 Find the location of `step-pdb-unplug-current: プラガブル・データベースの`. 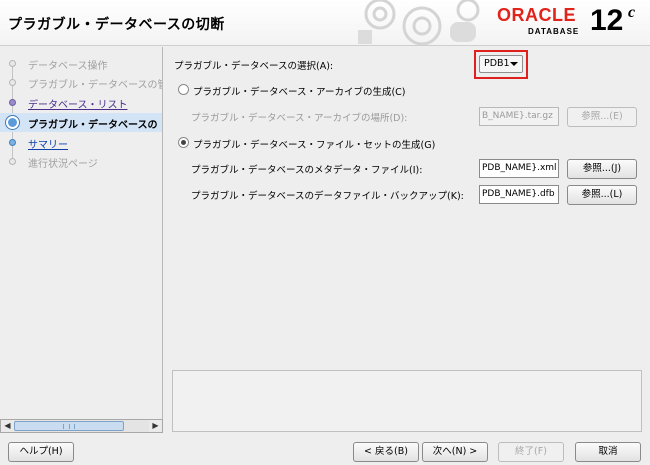

step-pdb-unplug-current: プラガブル・データベースの is located at coordinates (81, 122).